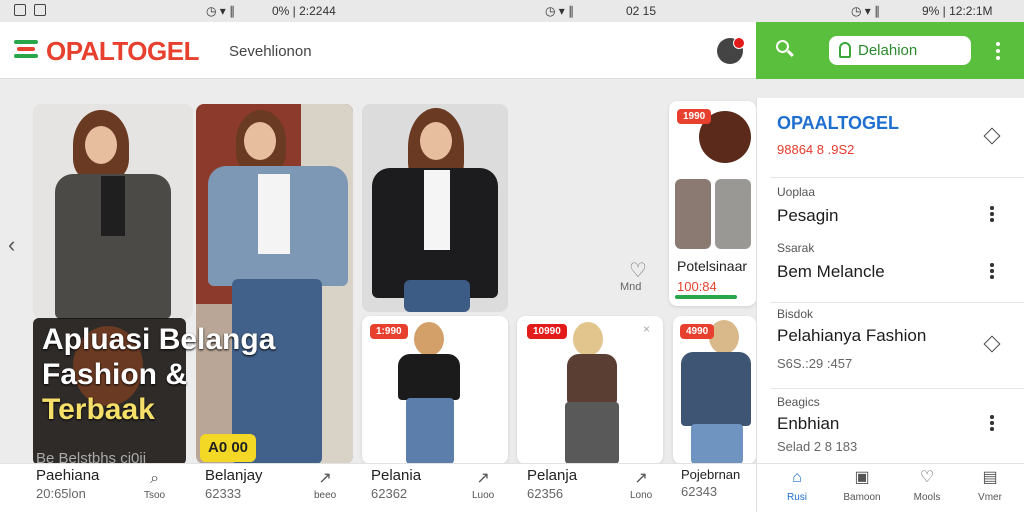 The width and height of the screenshot is (1024, 512). I want to click on share-action: ↗ beeo, so click(325, 485).